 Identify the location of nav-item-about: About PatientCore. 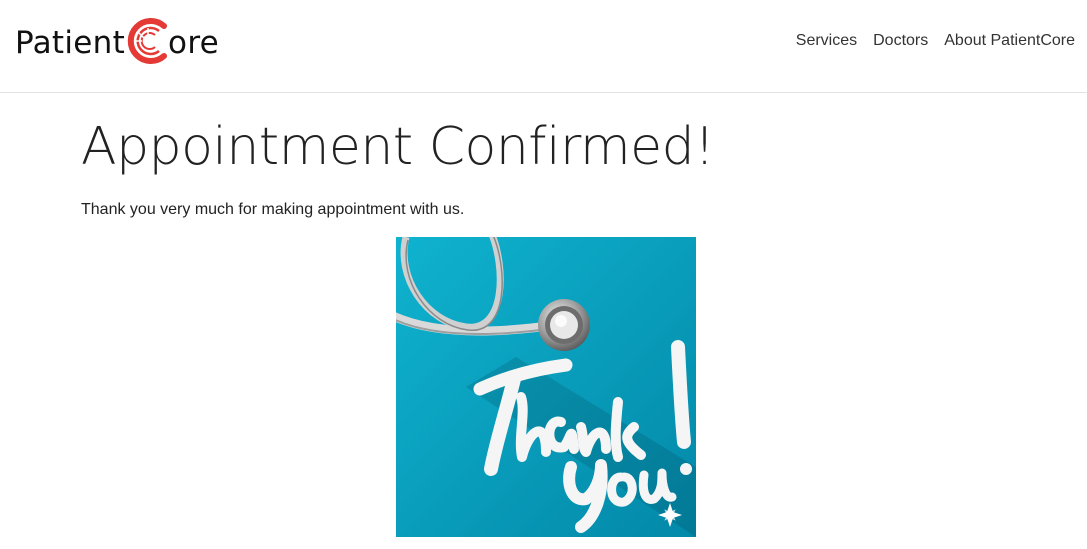
(1009, 41).